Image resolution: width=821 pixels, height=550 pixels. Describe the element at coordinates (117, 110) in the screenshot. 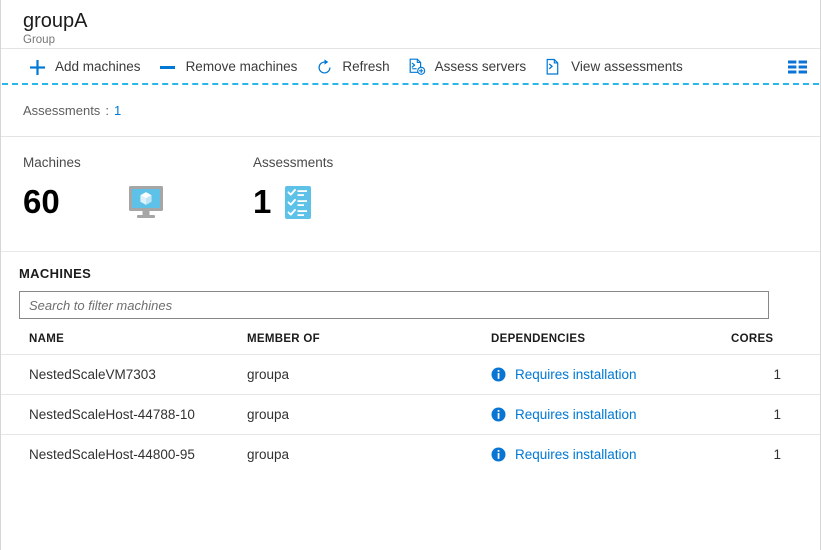

I see `assessments-filter-value: 1` at that location.